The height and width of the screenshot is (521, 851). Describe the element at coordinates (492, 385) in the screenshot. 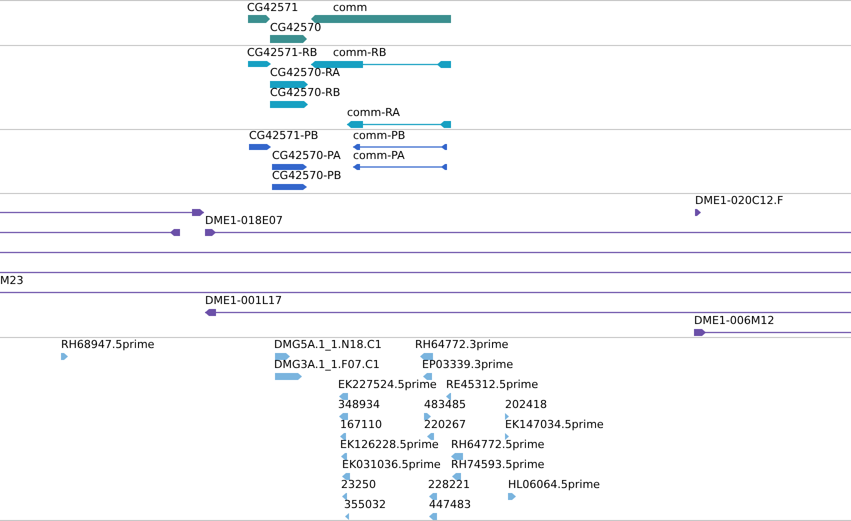

I see `feature-label: RE45312.5prime` at that location.